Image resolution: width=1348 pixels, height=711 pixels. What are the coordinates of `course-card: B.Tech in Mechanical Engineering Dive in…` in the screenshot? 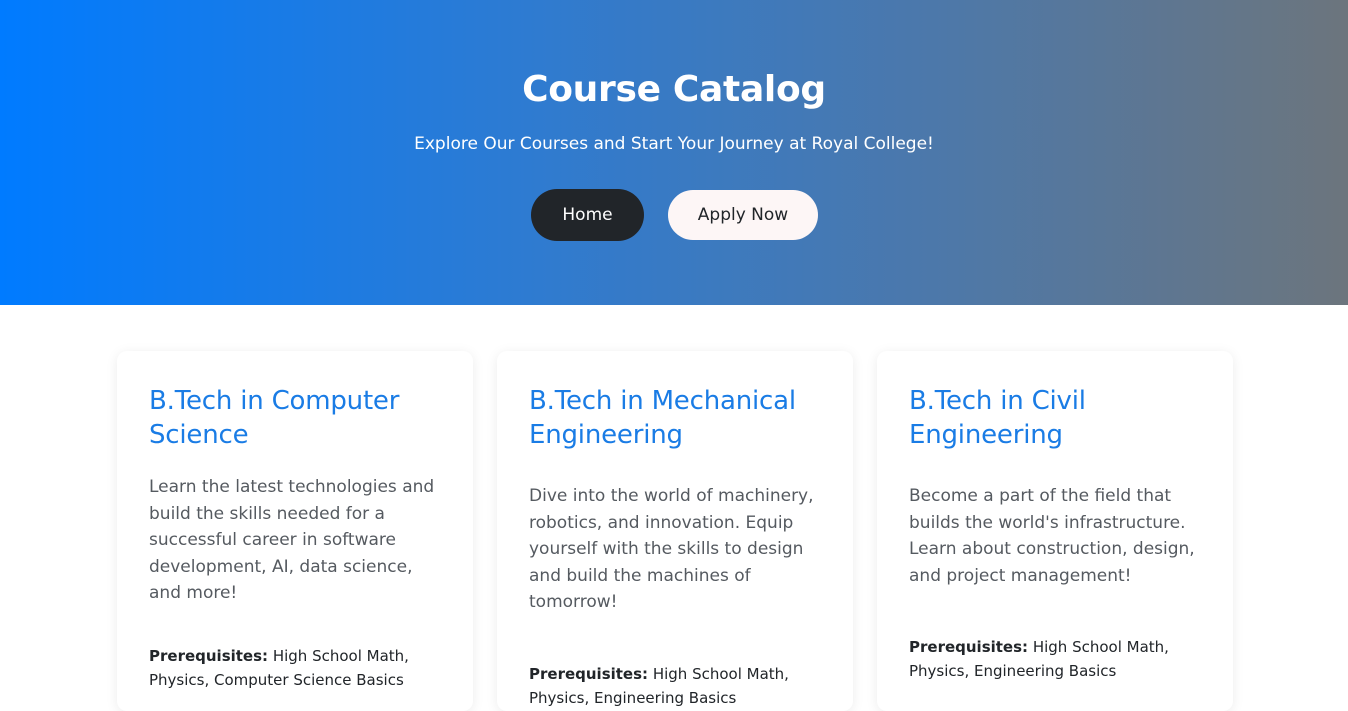 It's located at (675, 531).